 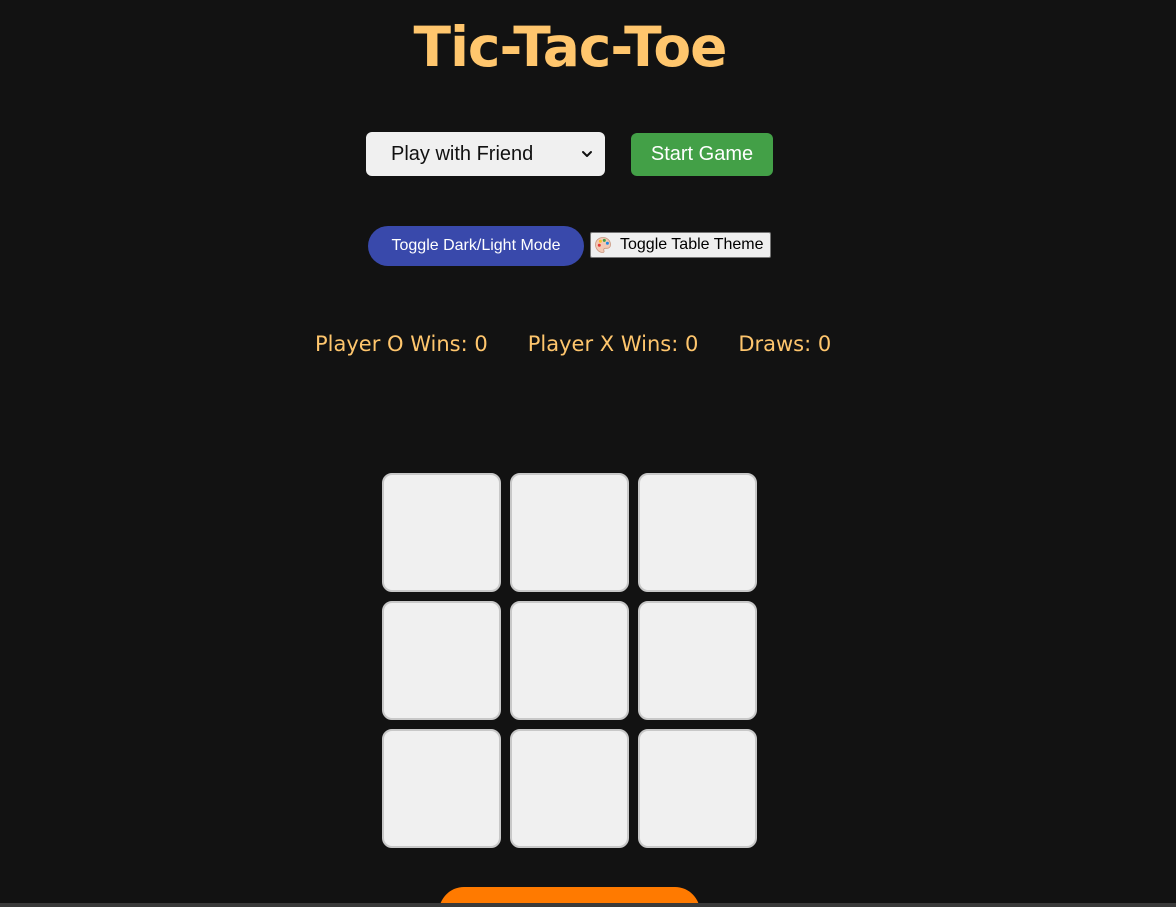 What do you see at coordinates (462, 153) in the screenshot?
I see `game-mode-select-value: Play with Friend` at bounding box center [462, 153].